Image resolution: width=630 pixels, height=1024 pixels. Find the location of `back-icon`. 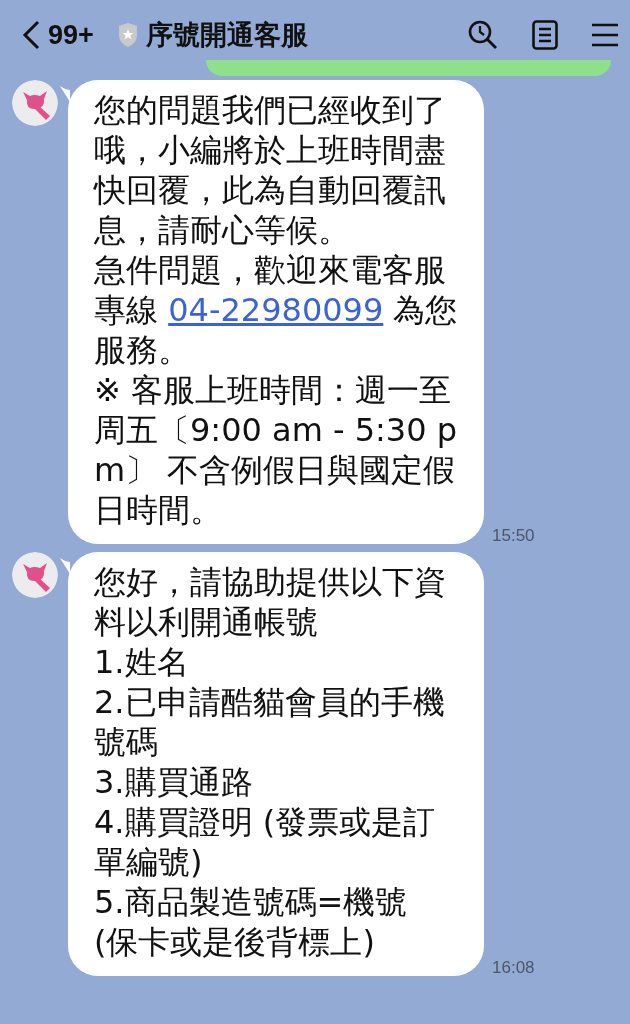

back-icon is located at coordinates (31, 35).